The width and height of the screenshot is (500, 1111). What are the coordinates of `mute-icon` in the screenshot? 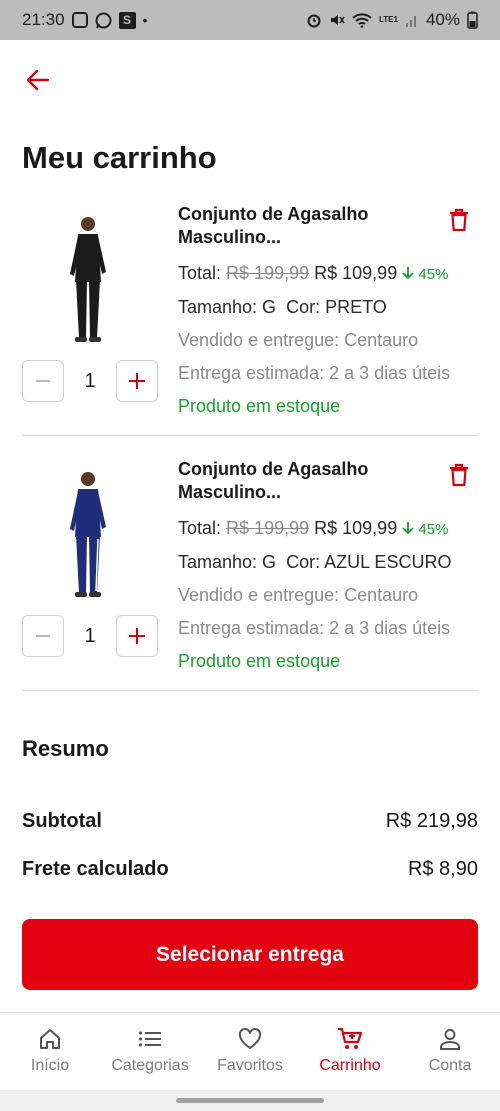 It's located at (337, 20).